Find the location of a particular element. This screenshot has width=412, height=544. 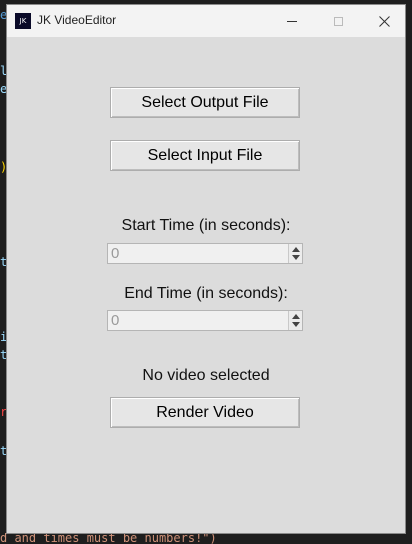

app-logo-icon: JK is located at coordinates (23, 21).